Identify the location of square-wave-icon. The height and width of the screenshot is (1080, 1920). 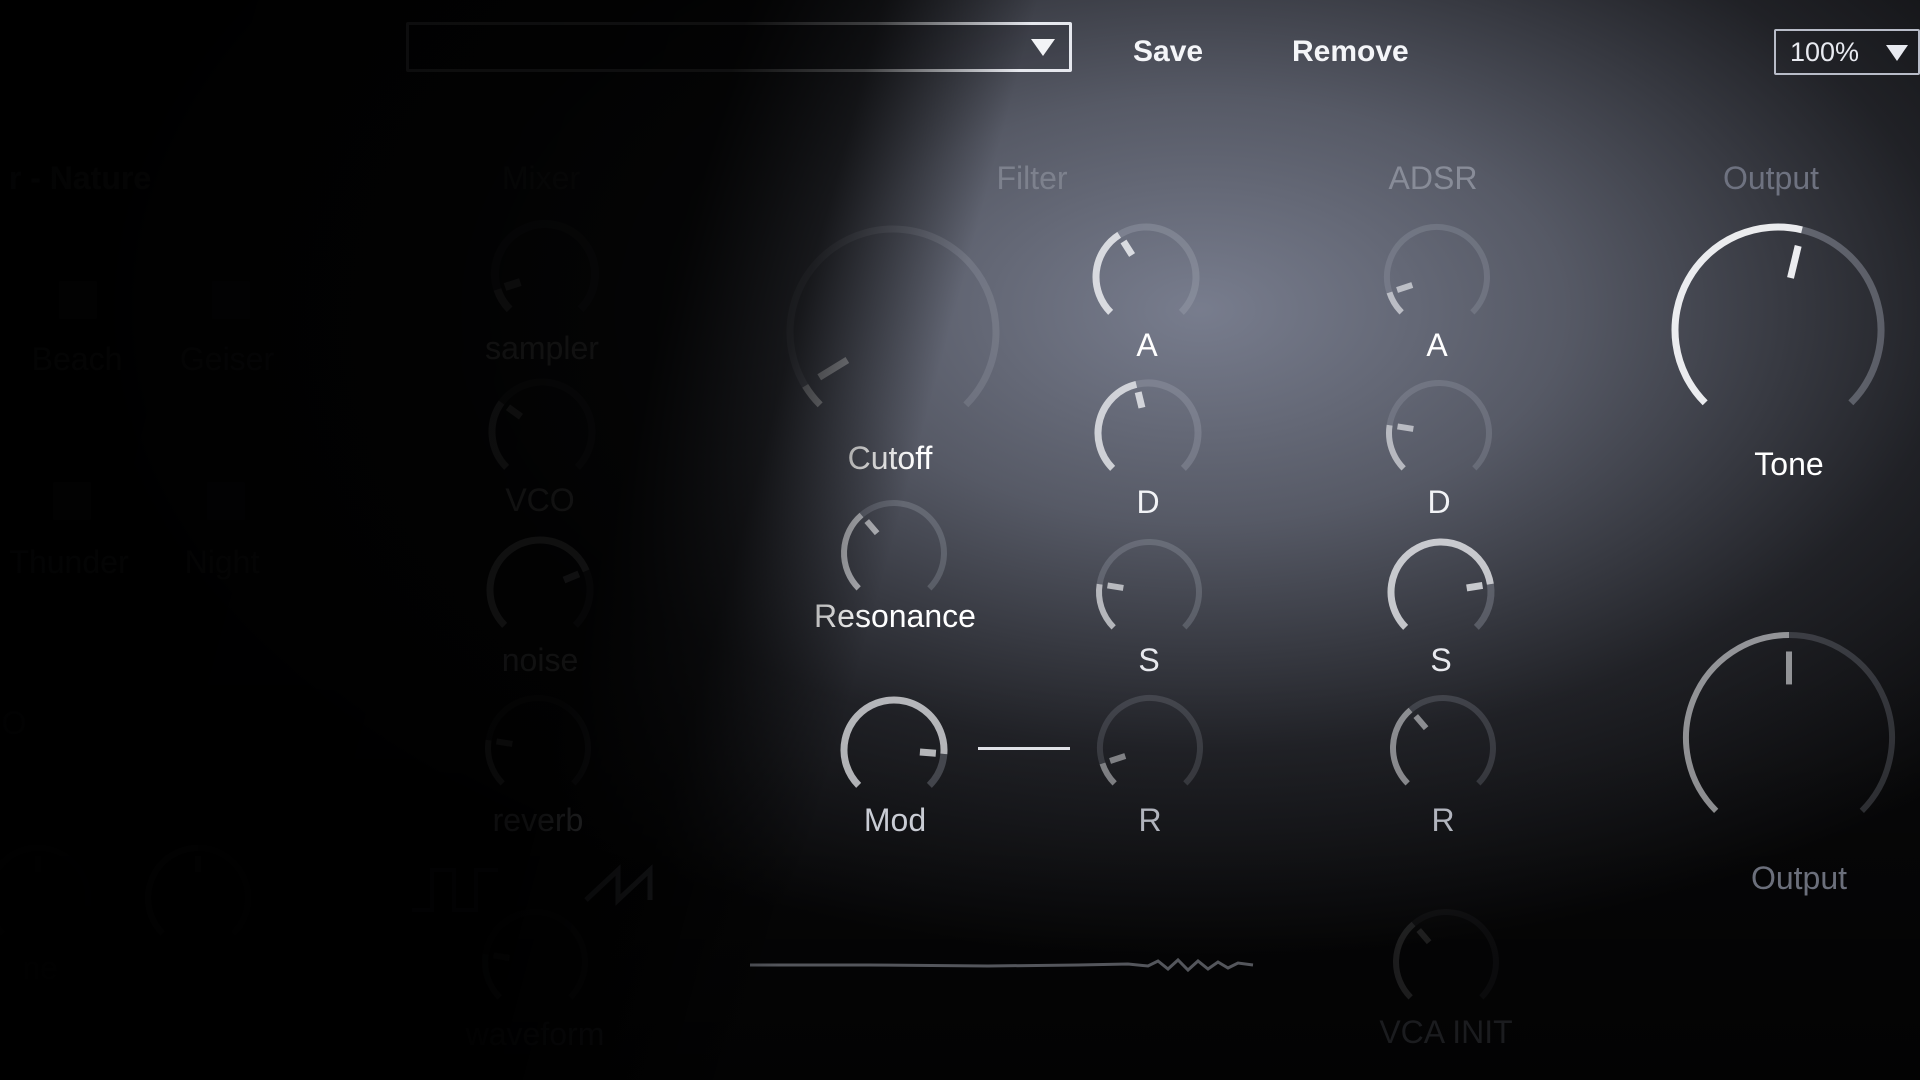
(455, 890).